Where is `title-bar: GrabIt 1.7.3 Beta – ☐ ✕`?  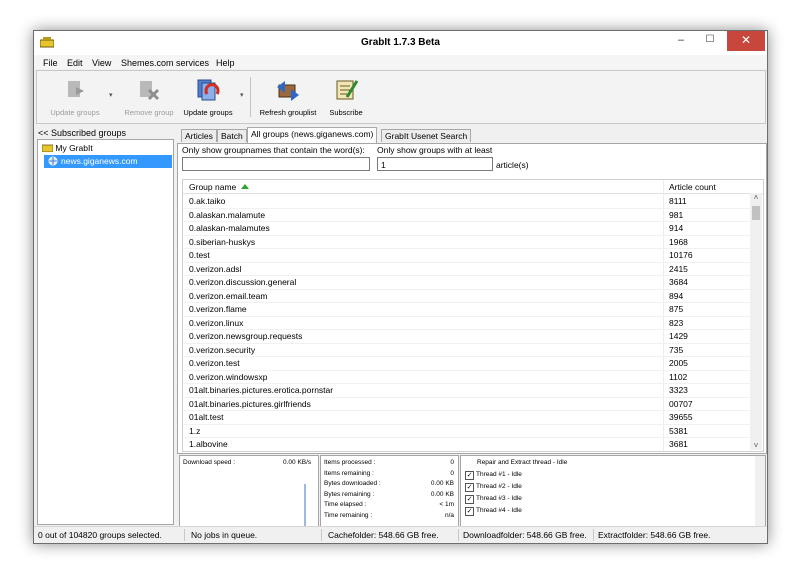
title-bar: GrabIt 1.7.3 Beta – ☐ ✕ is located at coordinates (400, 43).